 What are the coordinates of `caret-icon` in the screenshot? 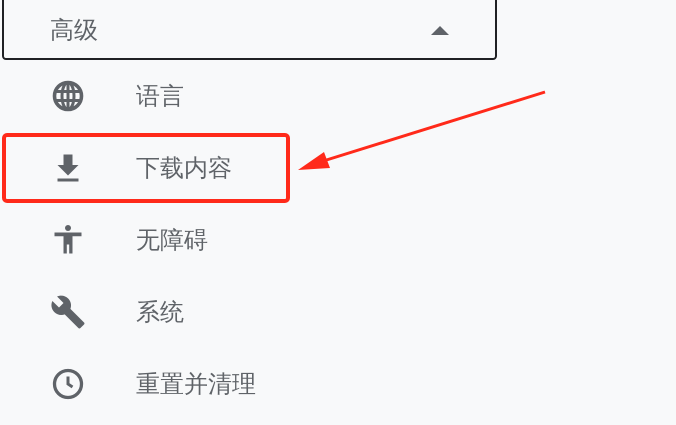 It's located at (440, 30).